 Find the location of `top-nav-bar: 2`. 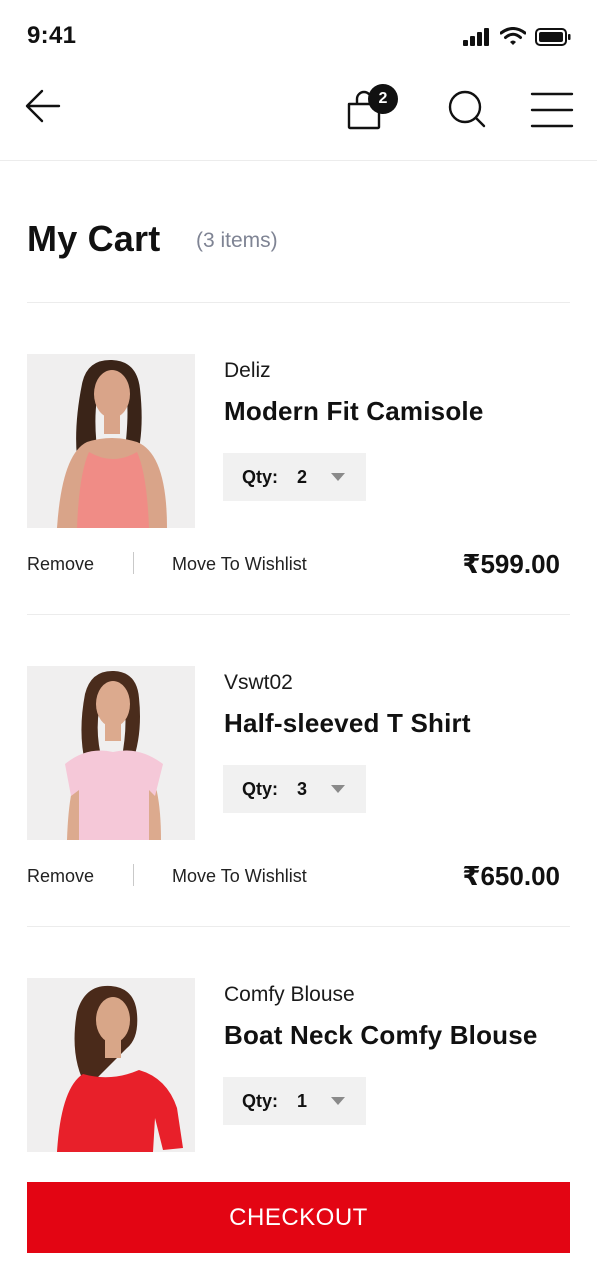

top-nav-bar: 2 is located at coordinates (298, 115).